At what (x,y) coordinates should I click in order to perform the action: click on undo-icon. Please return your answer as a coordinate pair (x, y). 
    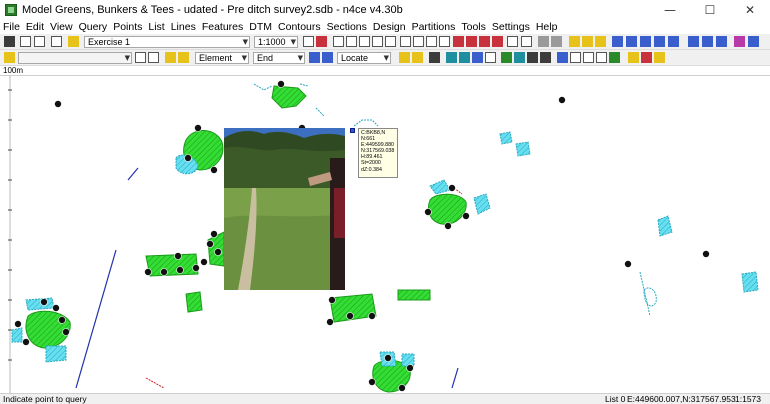
    Looking at the image, I should click on (543, 41).